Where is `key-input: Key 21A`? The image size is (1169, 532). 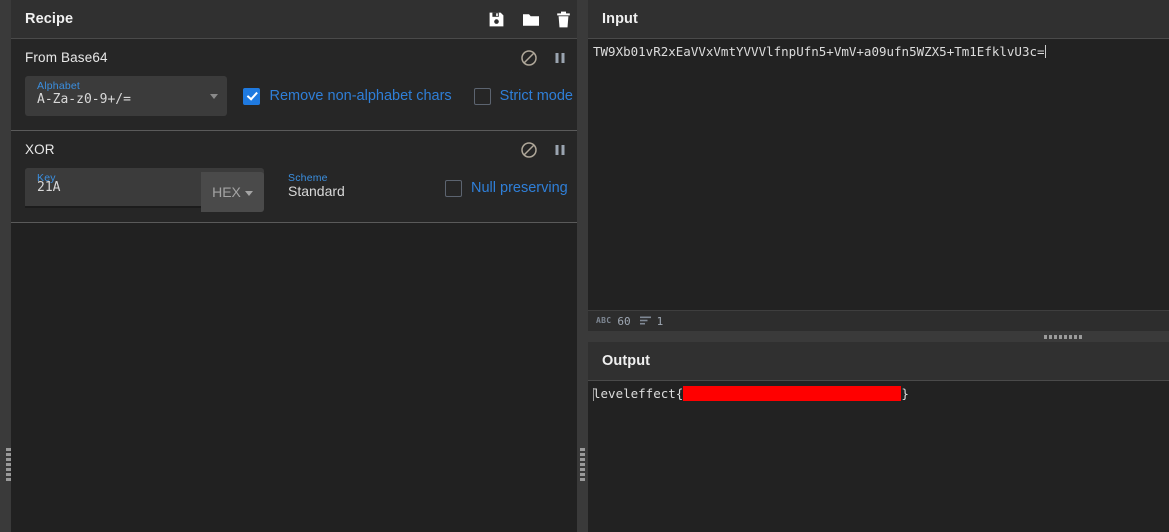 key-input: Key 21A is located at coordinates (113, 188).